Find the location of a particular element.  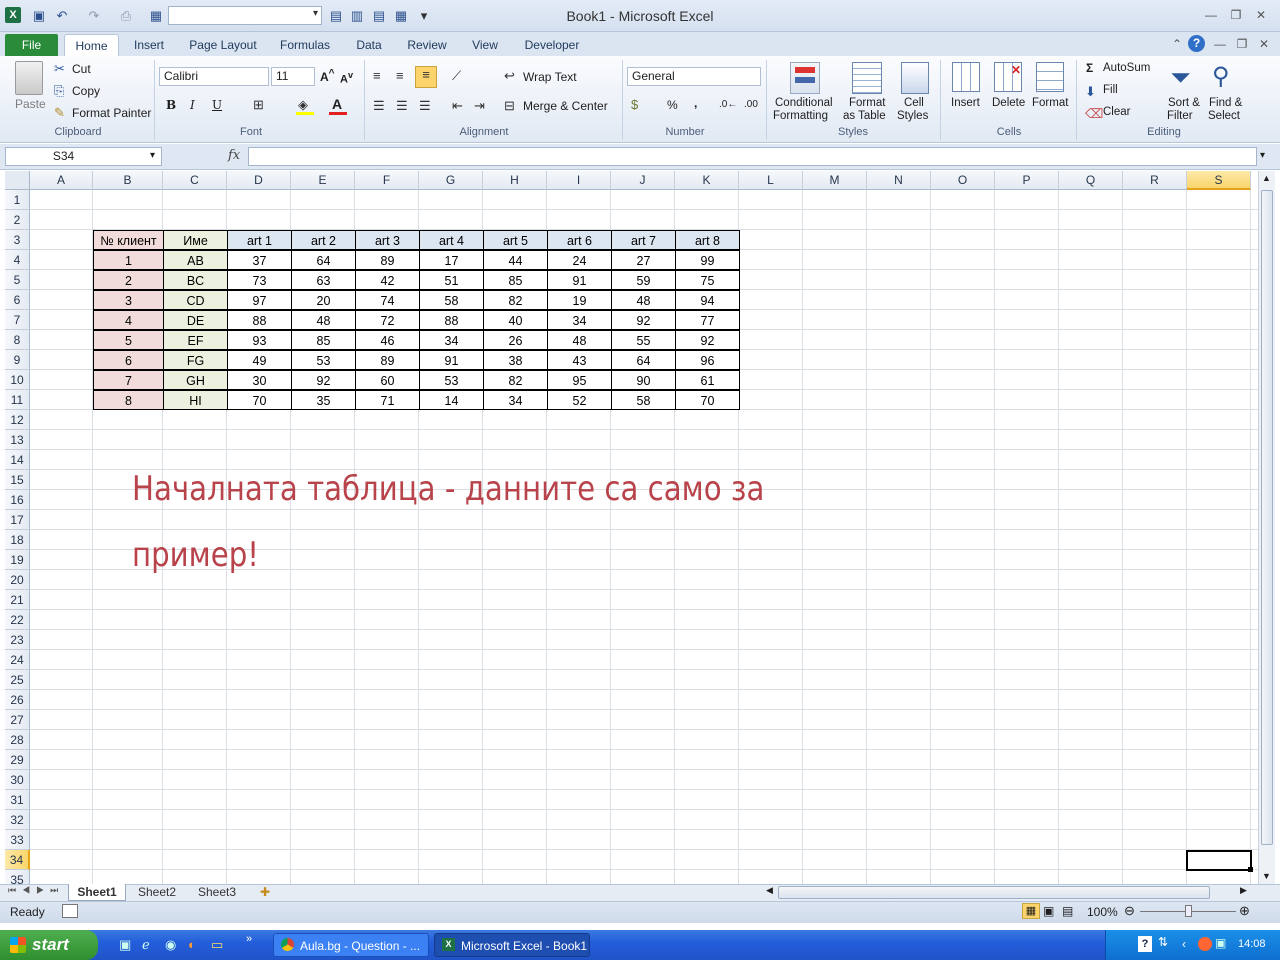

bold-button: B is located at coordinates (171, 105).